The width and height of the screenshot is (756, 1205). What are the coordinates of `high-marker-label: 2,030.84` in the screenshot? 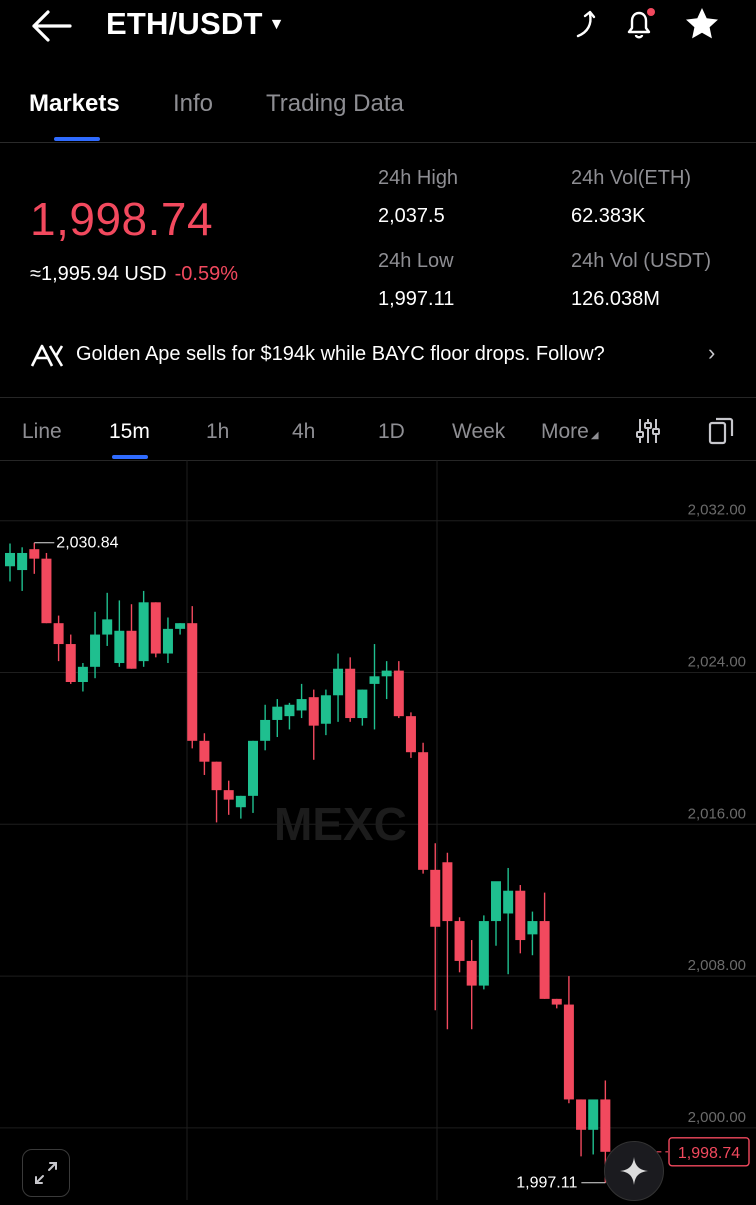 It's located at (87, 543).